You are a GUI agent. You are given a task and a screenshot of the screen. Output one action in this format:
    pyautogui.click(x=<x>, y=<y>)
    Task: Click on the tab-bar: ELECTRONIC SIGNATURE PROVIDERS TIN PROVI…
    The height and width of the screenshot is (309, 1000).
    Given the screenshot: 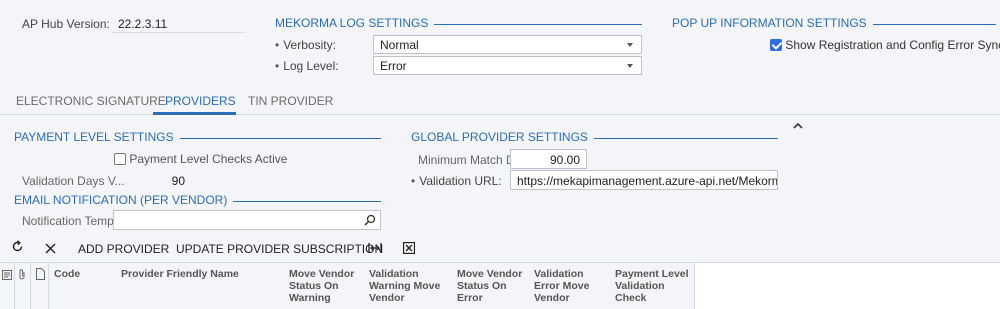 What is the action you would take?
    pyautogui.click(x=500, y=101)
    